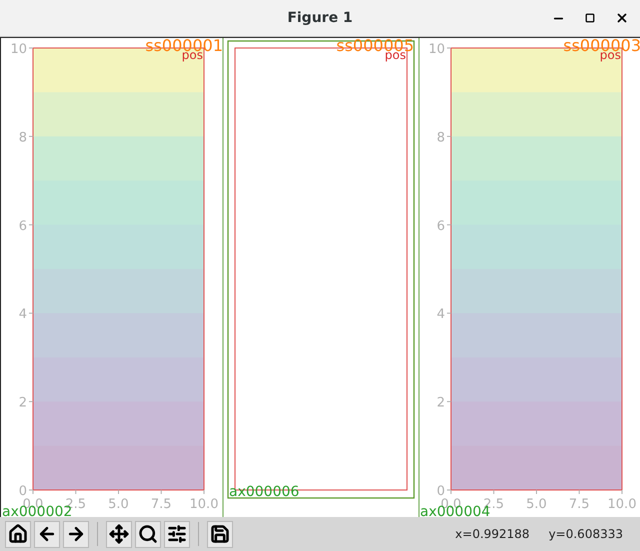 This screenshot has height=551, width=640. What do you see at coordinates (320, 18) in the screenshot?
I see `window-title: Figure 1` at bounding box center [320, 18].